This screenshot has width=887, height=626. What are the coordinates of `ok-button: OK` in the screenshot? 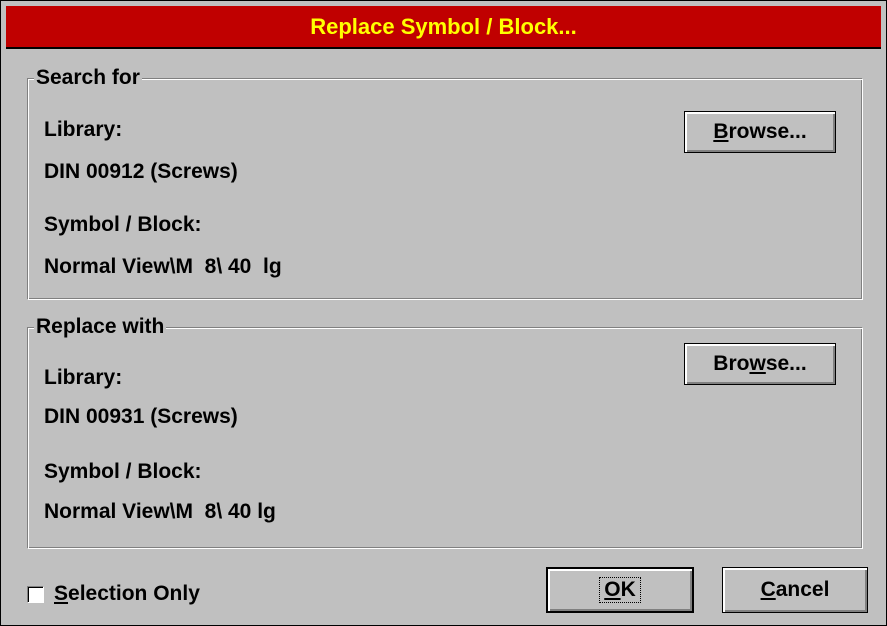 It's located at (620, 590).